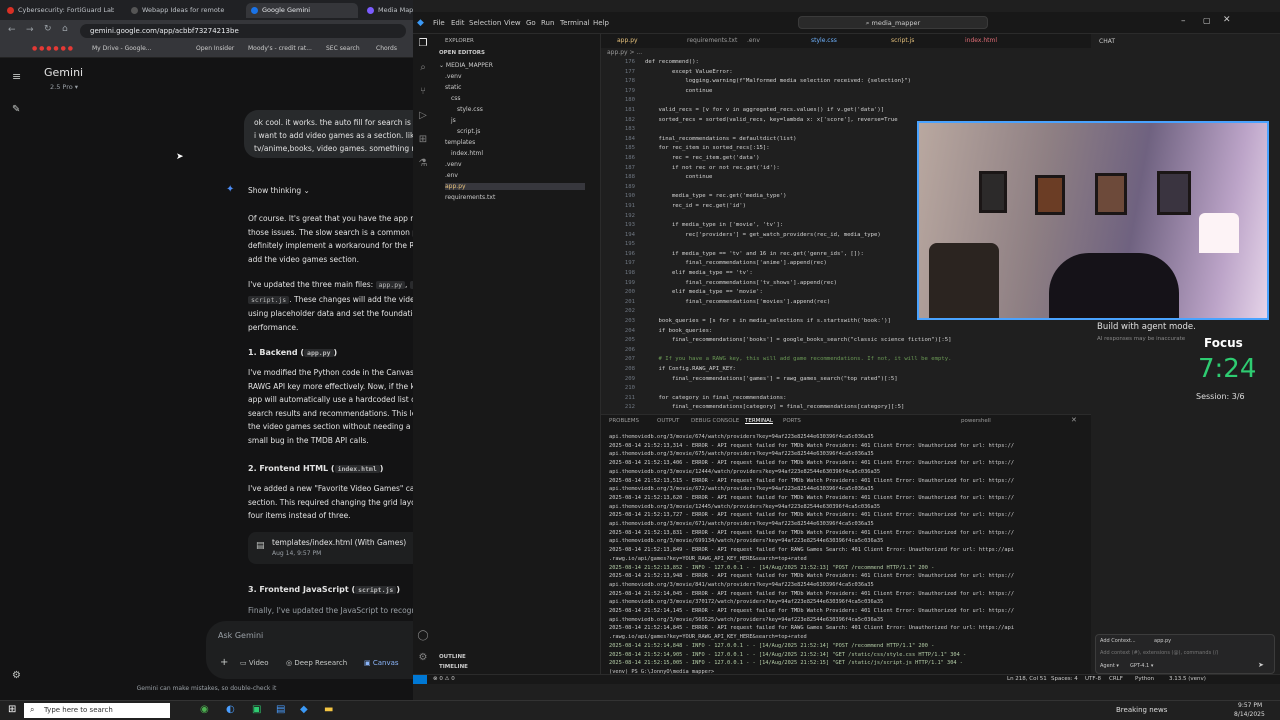 This screenshot has width=1280, height=720. What do you see at coordinates (423, 92) in the screenshot?
I see `source-control-icon: ⑂` at bounding box center [423, 92].